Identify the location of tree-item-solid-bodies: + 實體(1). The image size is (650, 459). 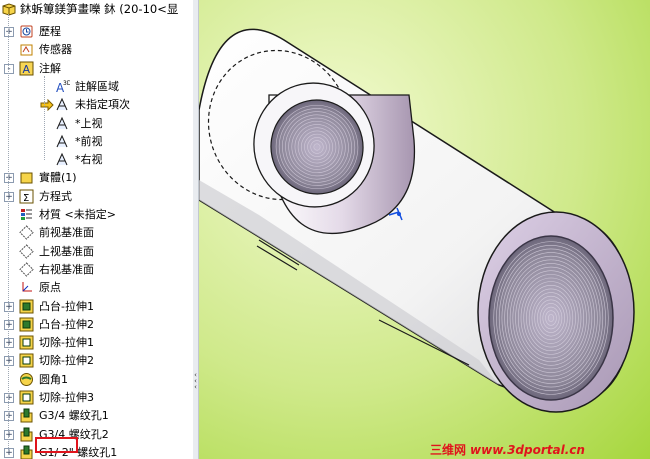
(96, 178).